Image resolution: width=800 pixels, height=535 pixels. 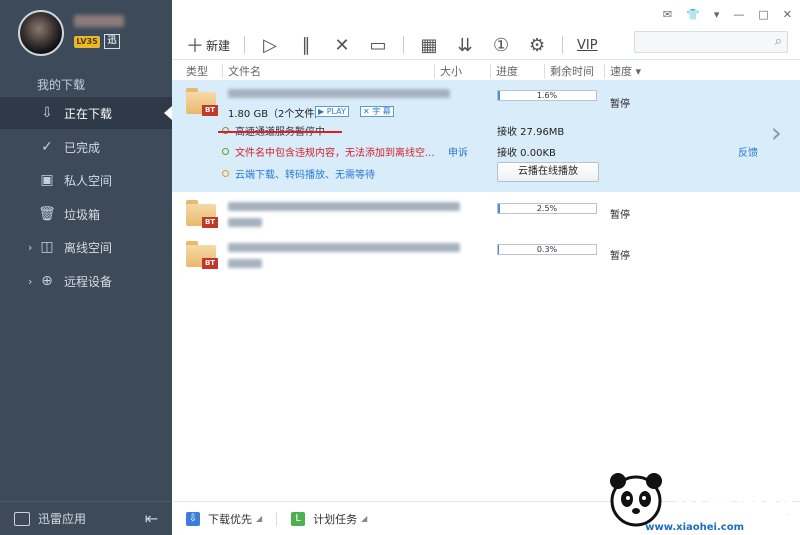 I want to click on check-circle-icon: ✓, so click(x=47, y=147).